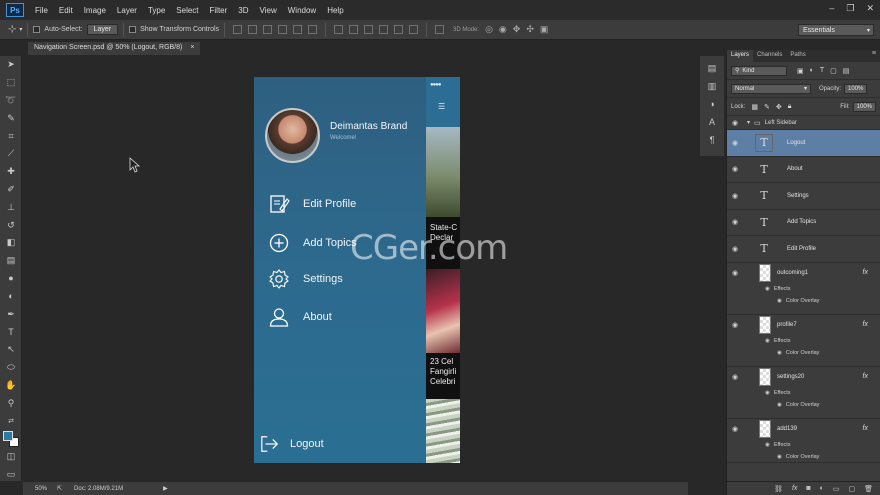 Image resolution: width=880 pixels, height=495 pixels. I want to click on lock-pixels-icon: ✎, so click(767, 107).